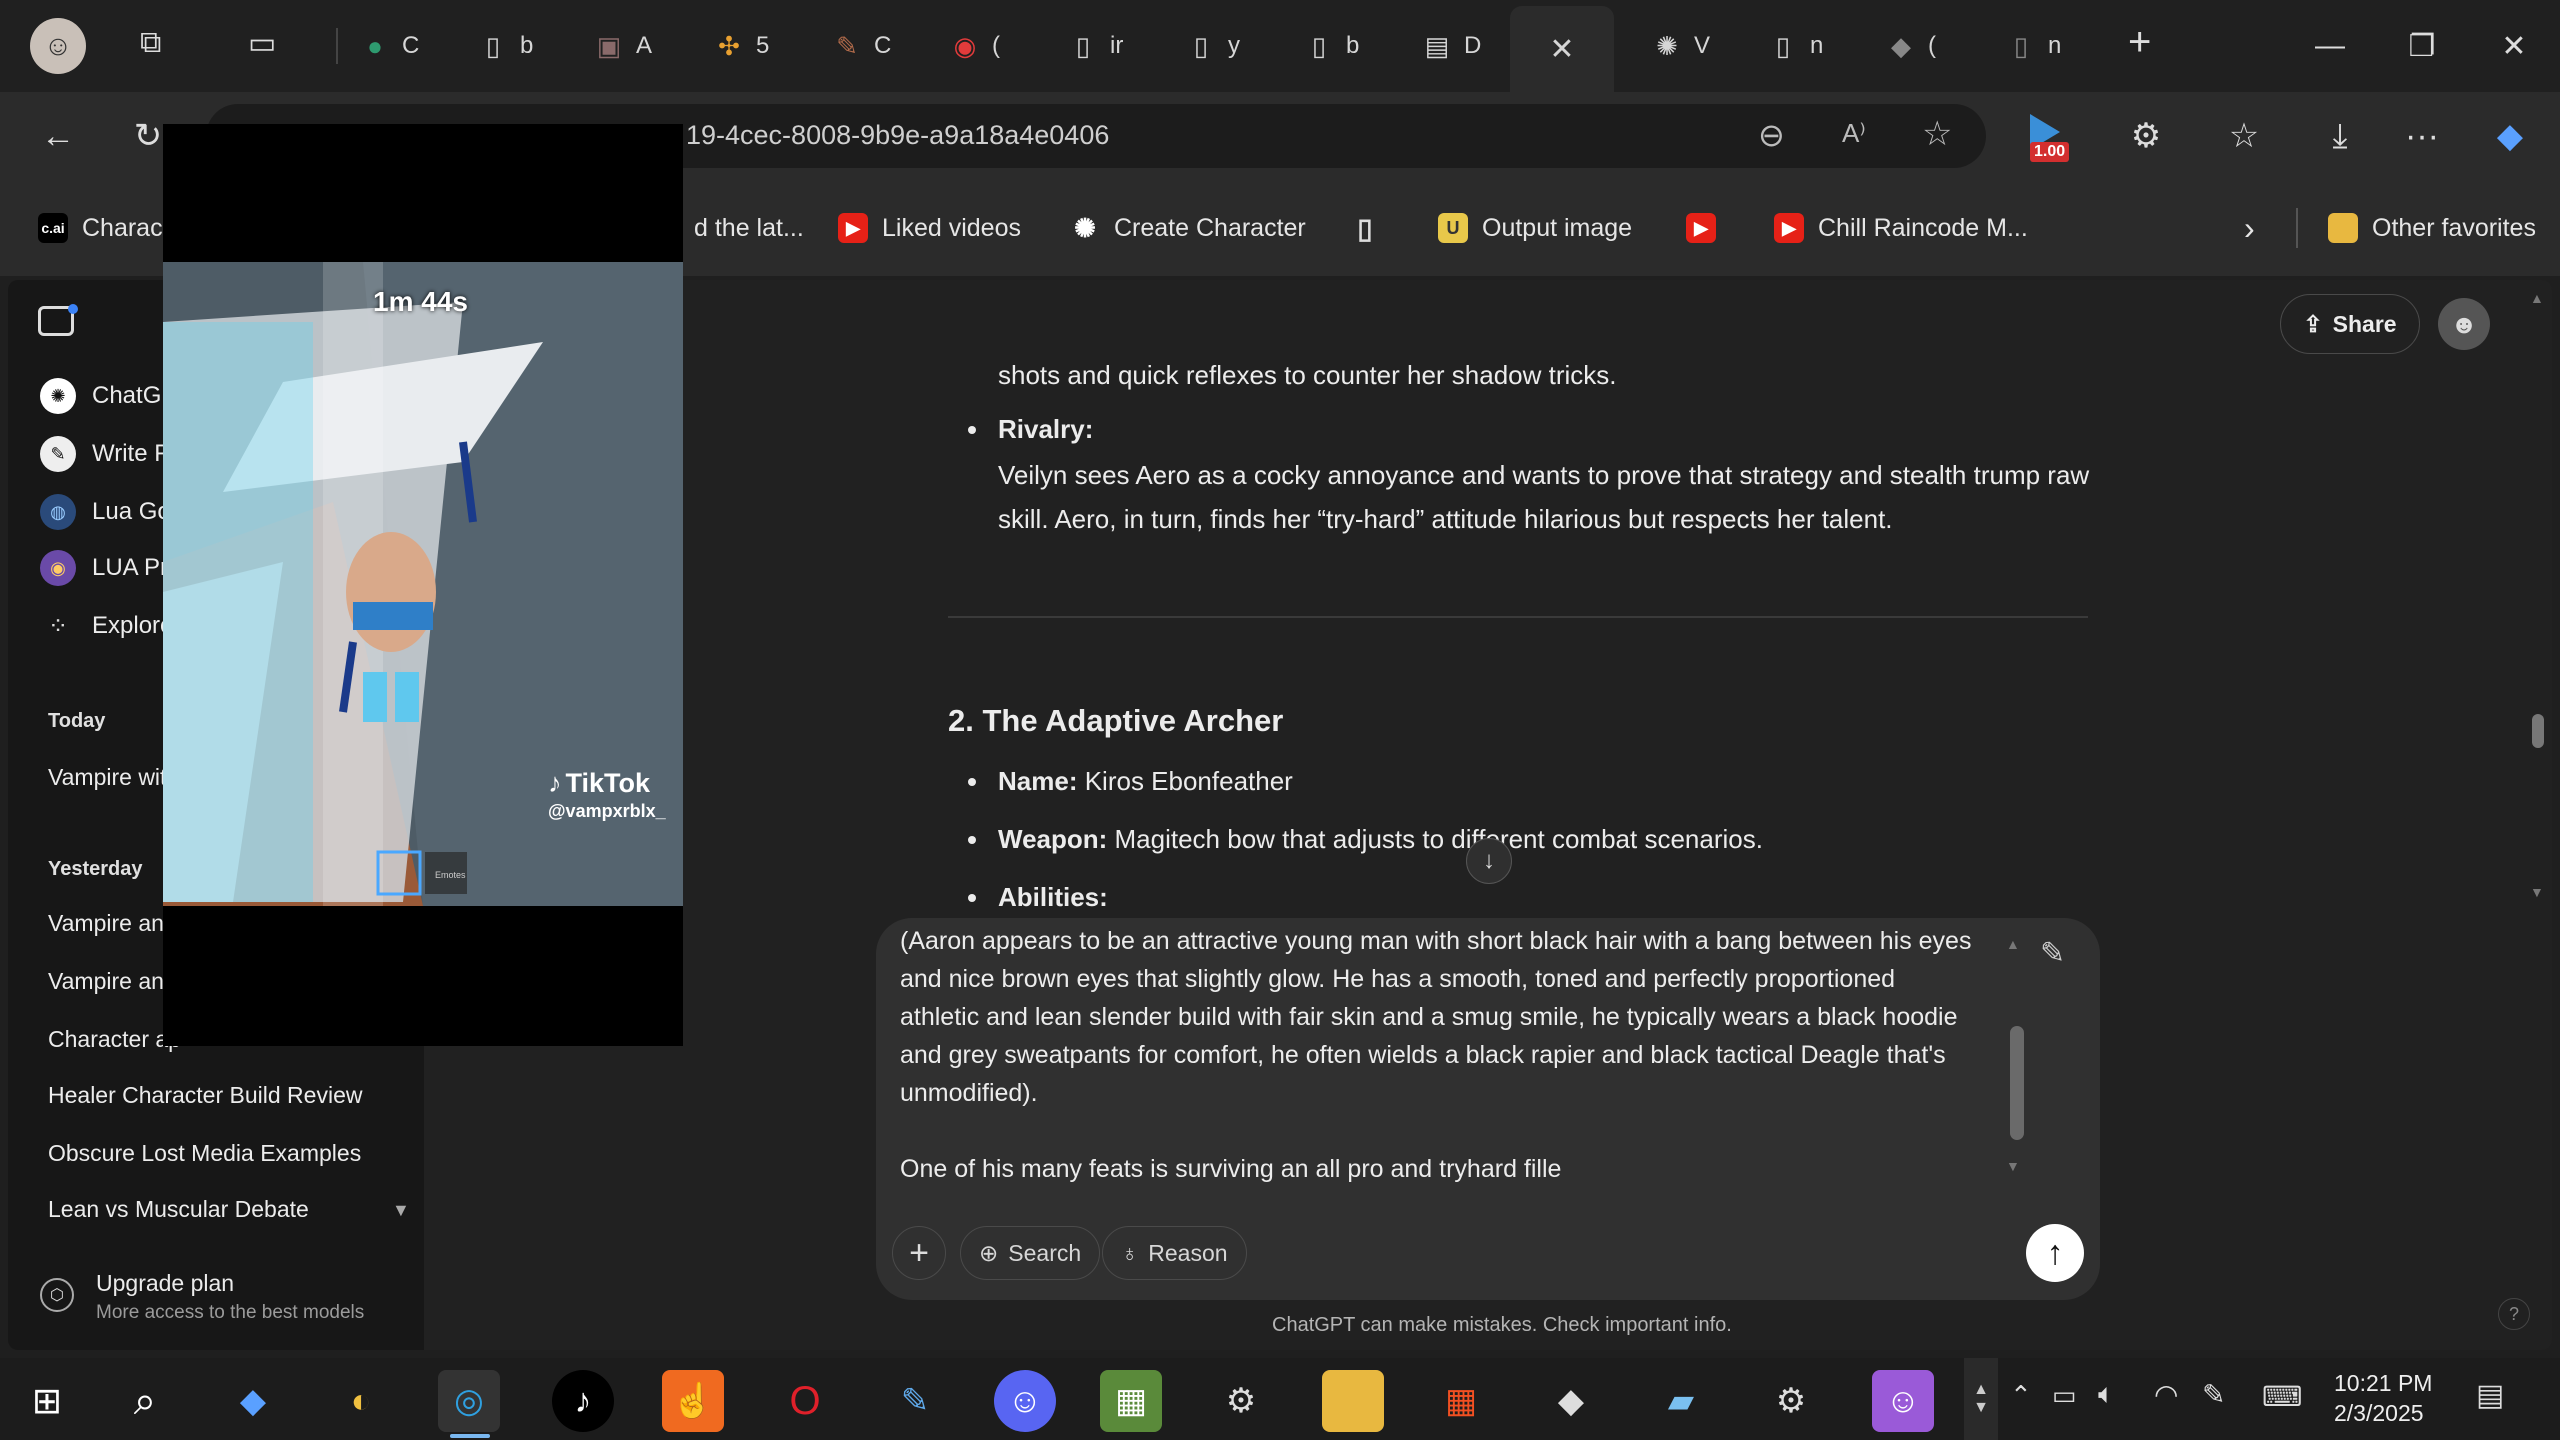  I want to click on share-button: ⇪ Share, so click(2350, 324).